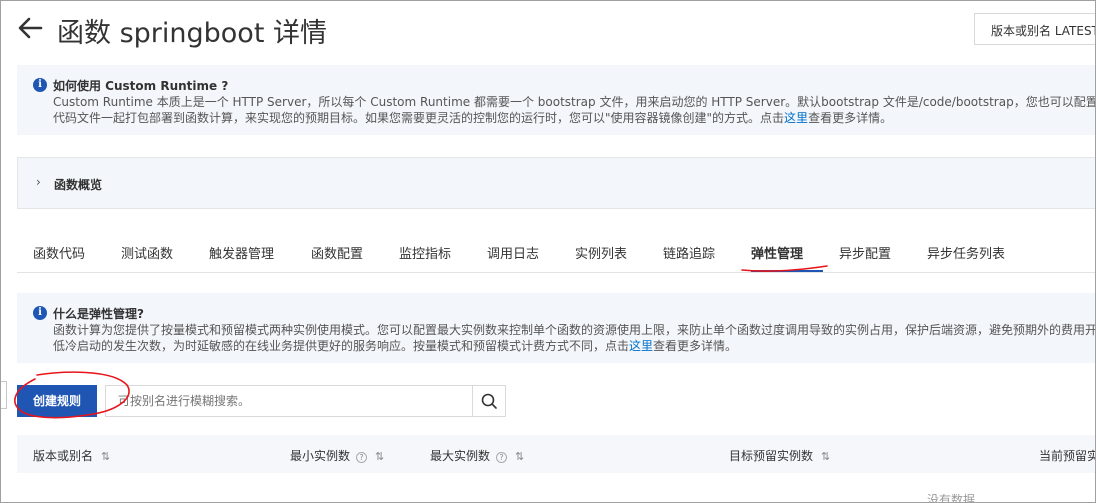 The height and width of the screenshot is (503, 1096). I want to click on column-header: 版本或别名 ⇅, so click(71, 455).